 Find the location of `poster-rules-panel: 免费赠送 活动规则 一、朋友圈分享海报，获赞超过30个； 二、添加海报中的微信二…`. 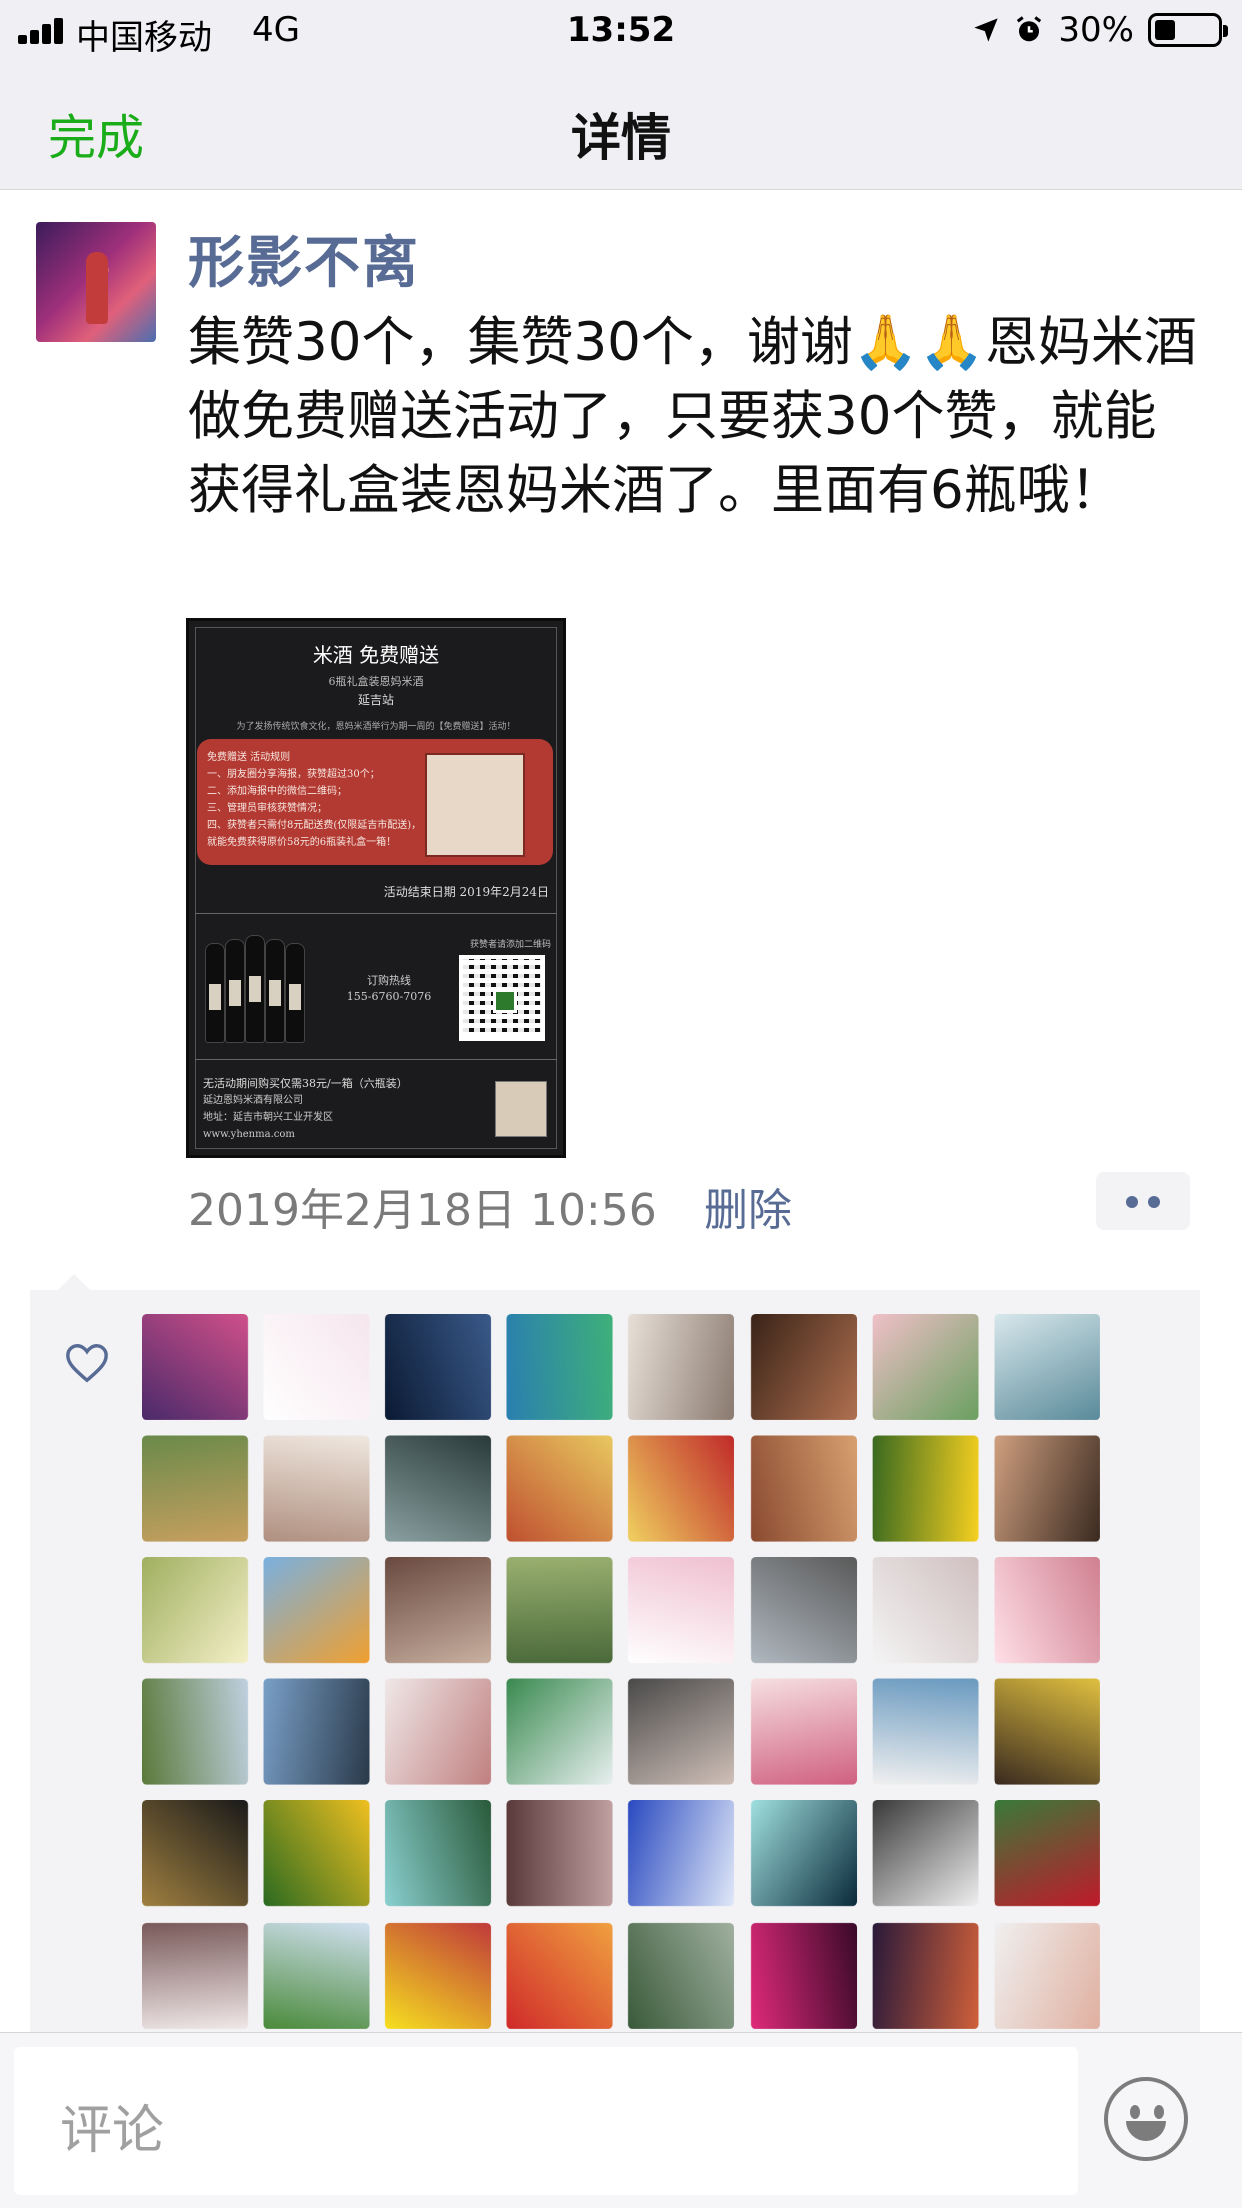

poster-rules-panel: 免费赠送 活动规则 一、朋友圈分享海报，获赞超过30个； 二、添加海报中的微信二… is located at coordinates (375, 802).